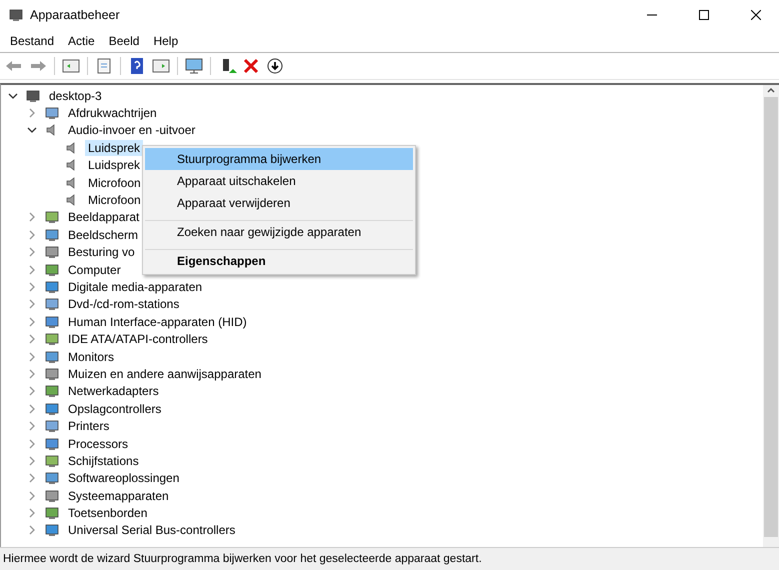 This screenshot has width=779, height=570. Describe the element at coordinates (771, 316) in the screenshot. I see `scrollbar` at that location.